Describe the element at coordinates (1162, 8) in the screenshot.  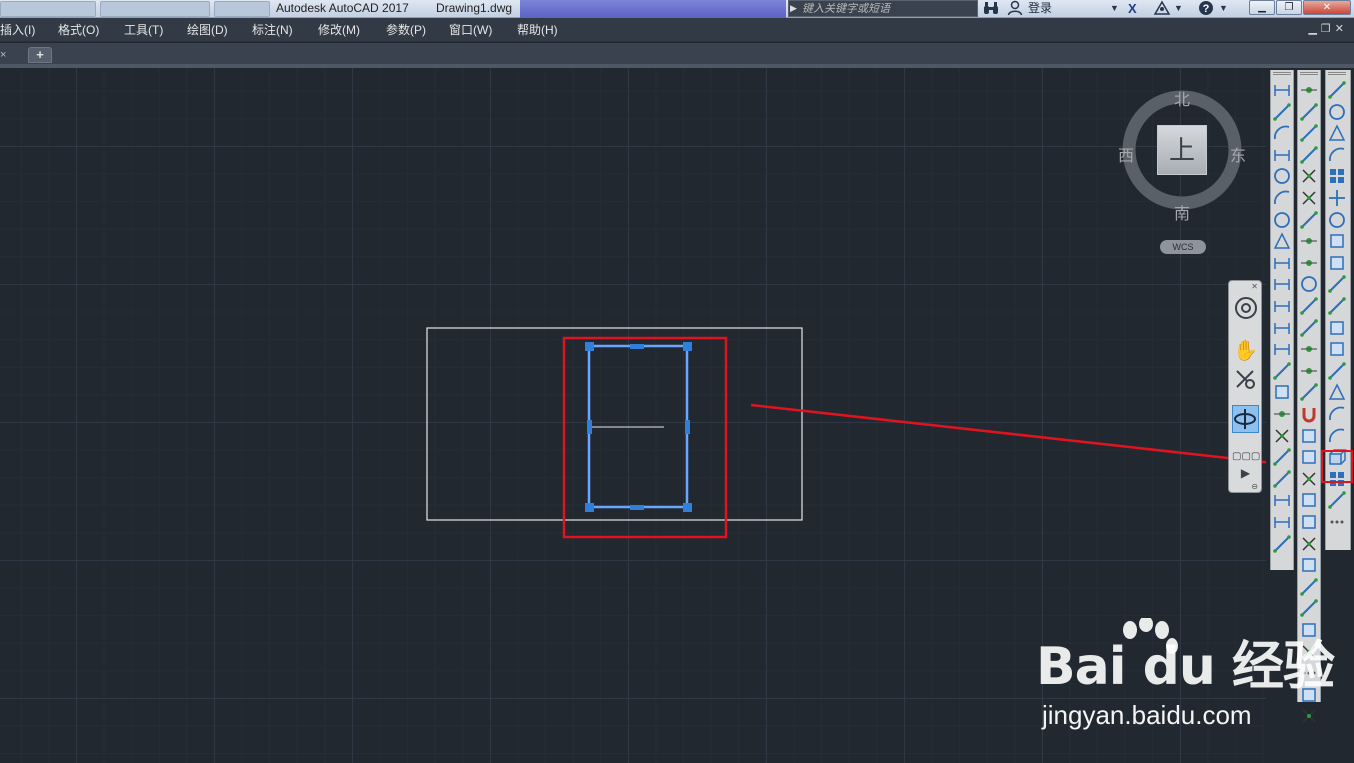
I see `autodesk-a360-icon` at that location.